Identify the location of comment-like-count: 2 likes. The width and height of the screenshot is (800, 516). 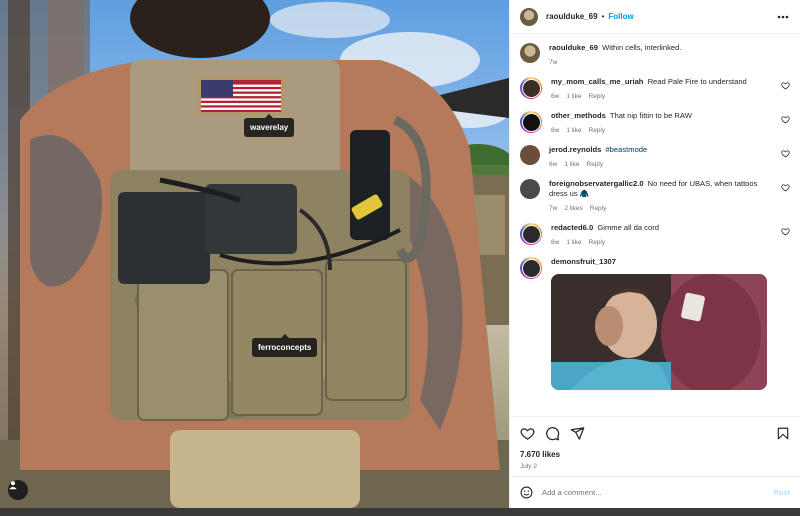
(573, 208).